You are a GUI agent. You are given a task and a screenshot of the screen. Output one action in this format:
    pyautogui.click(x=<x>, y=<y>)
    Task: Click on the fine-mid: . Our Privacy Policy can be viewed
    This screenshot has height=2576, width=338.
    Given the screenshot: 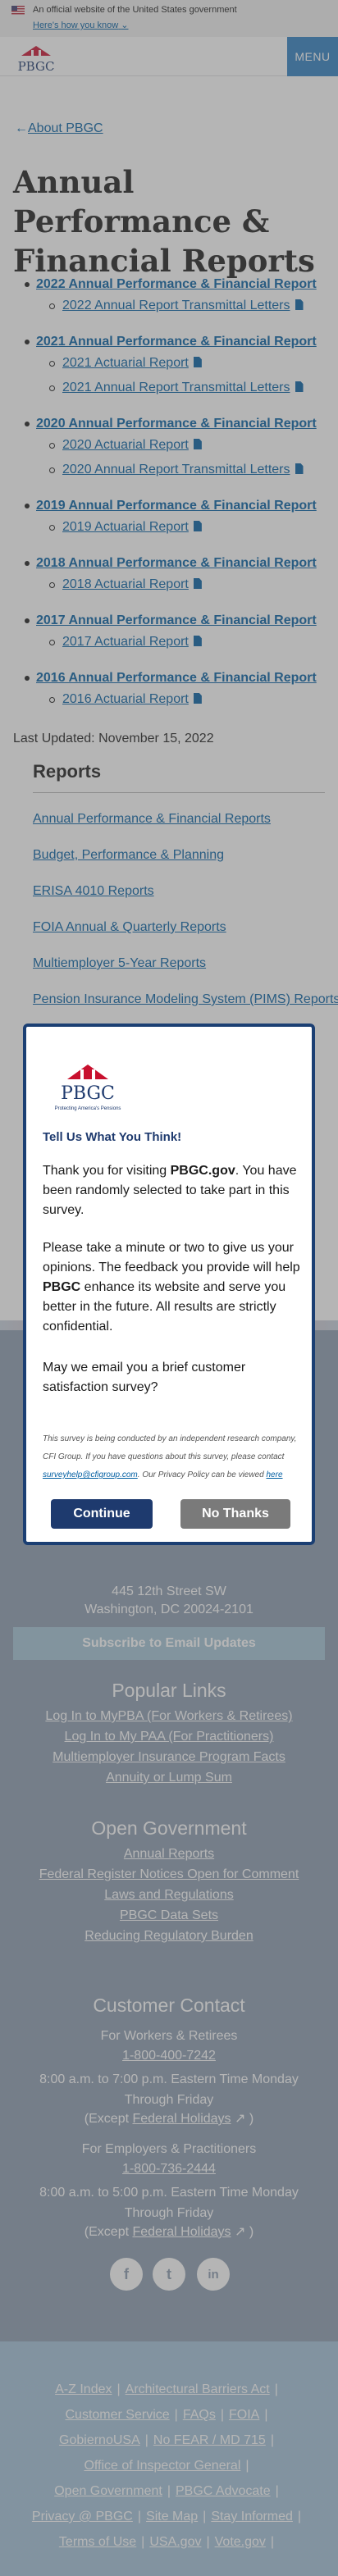 What is the action you would take?
    pyautogui.click(x=202, y=1474)
    